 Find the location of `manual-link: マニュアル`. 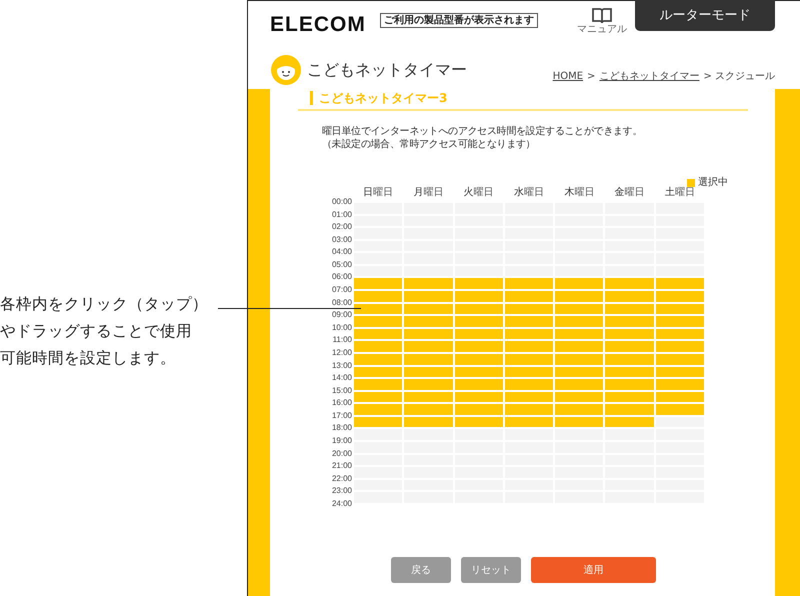

manual-link: マニュアル is located at coordinates (602, 21).